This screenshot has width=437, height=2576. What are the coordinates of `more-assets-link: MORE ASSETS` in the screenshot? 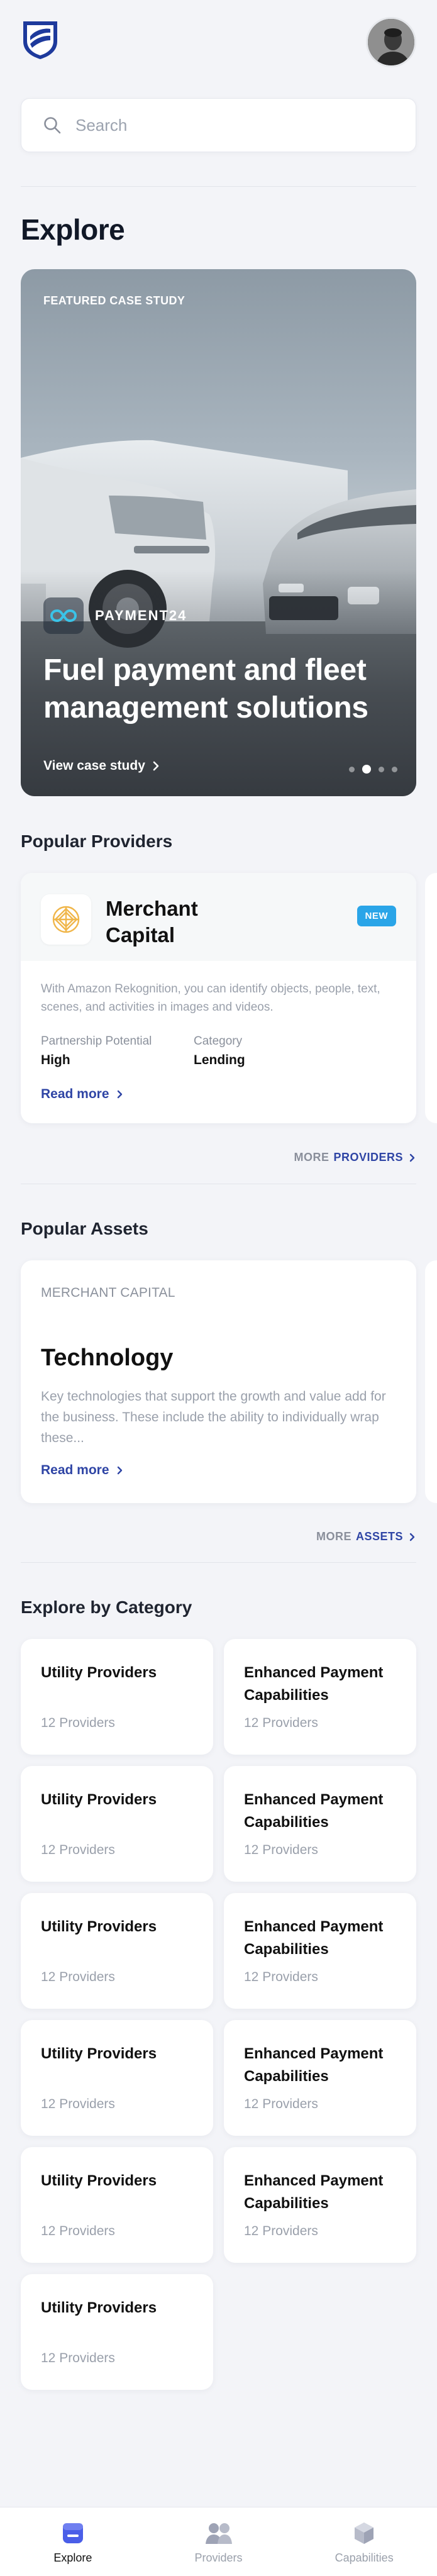 It's located at (366, 1536).